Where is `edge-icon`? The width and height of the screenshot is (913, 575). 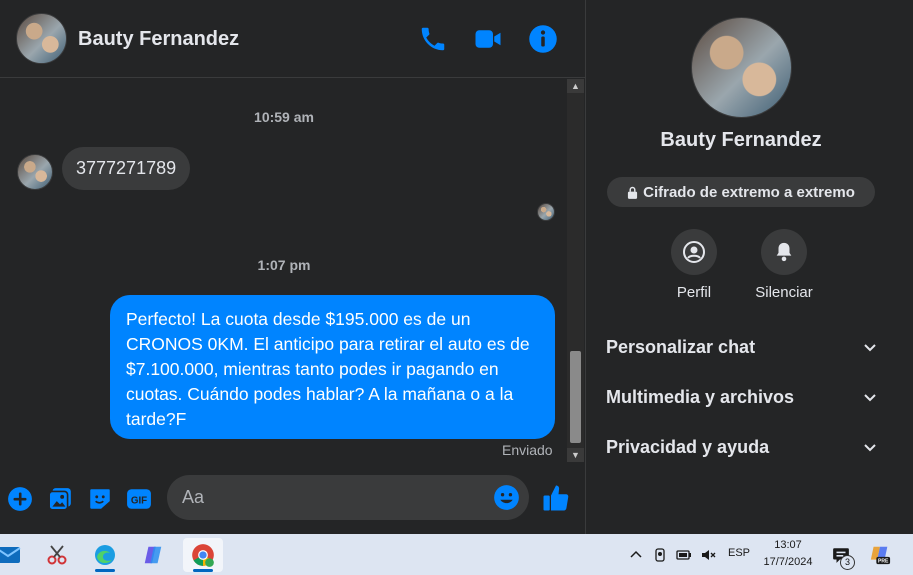
edge-icon is located at coordinates (105, 555).